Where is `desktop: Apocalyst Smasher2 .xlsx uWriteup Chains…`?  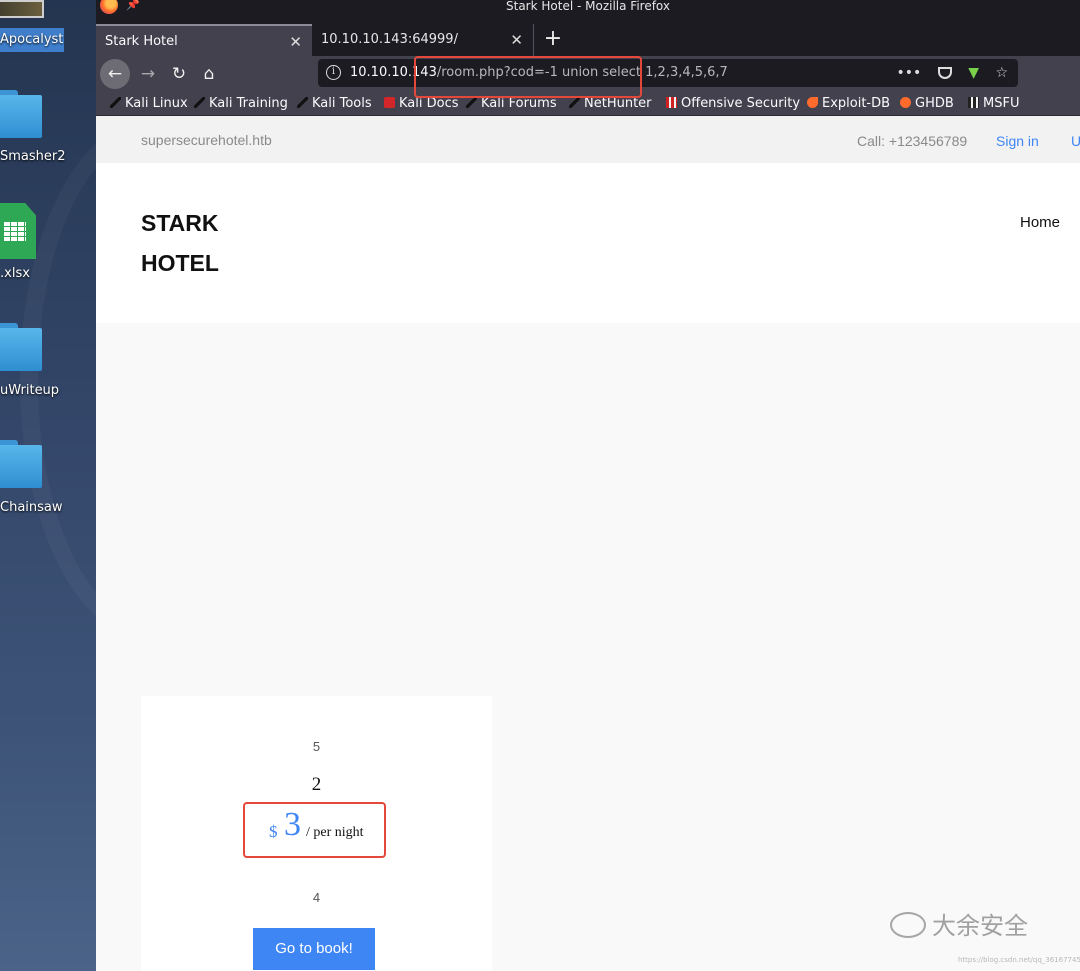 desktop: Apocalyst Smasher2 .xlsx uWriteup Chains… is located at coordinates (48, 485).